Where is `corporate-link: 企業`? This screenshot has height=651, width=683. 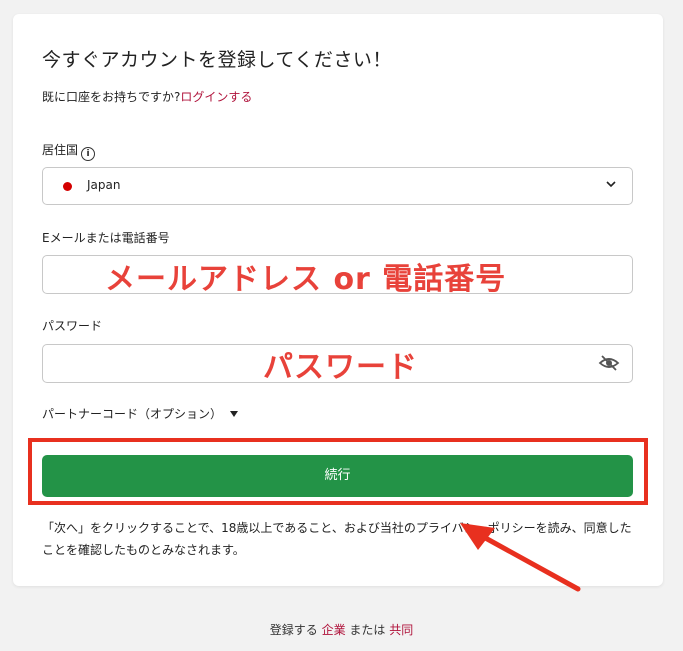
corporate-link: 企業 is located at coordinates (334, 630).